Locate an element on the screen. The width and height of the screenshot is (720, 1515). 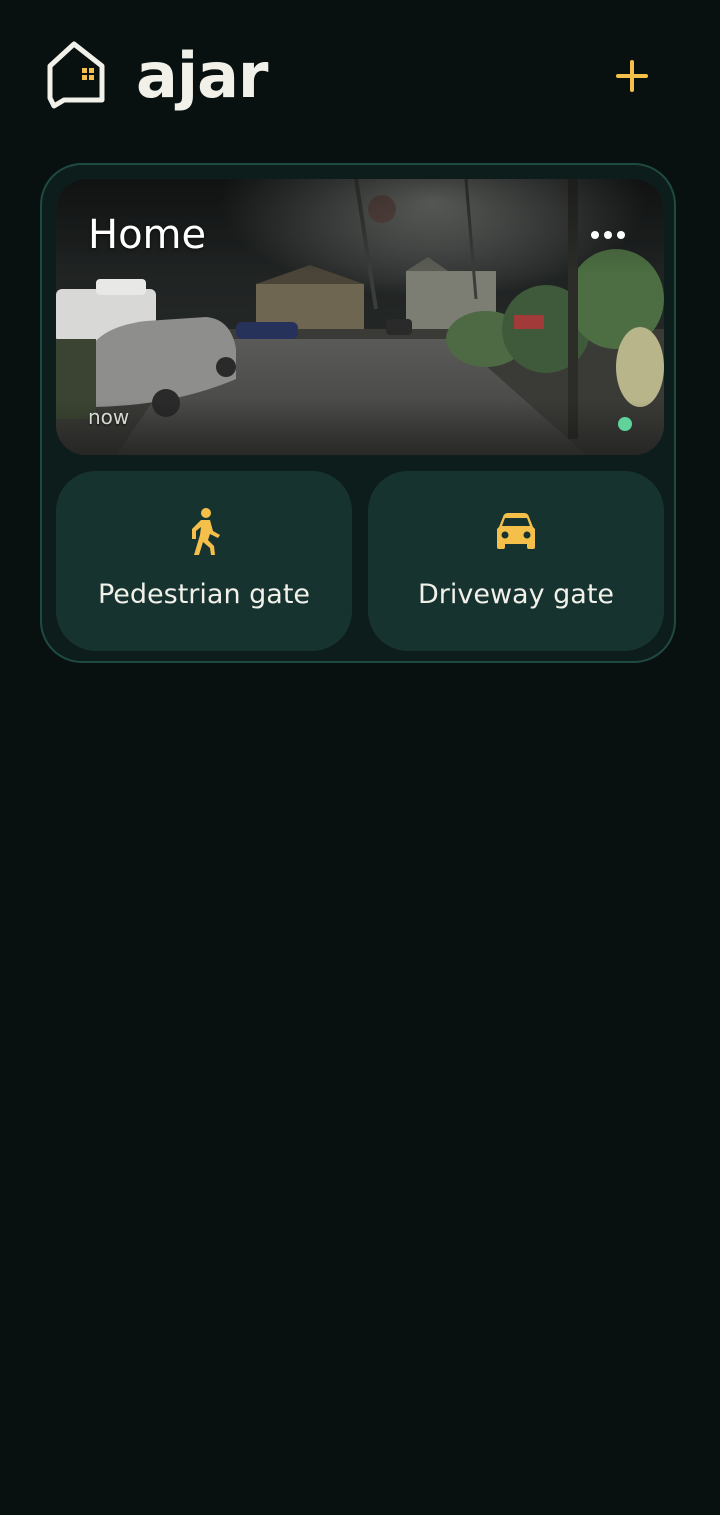
camera-timestamp: now is located at coordinates (109, 417).